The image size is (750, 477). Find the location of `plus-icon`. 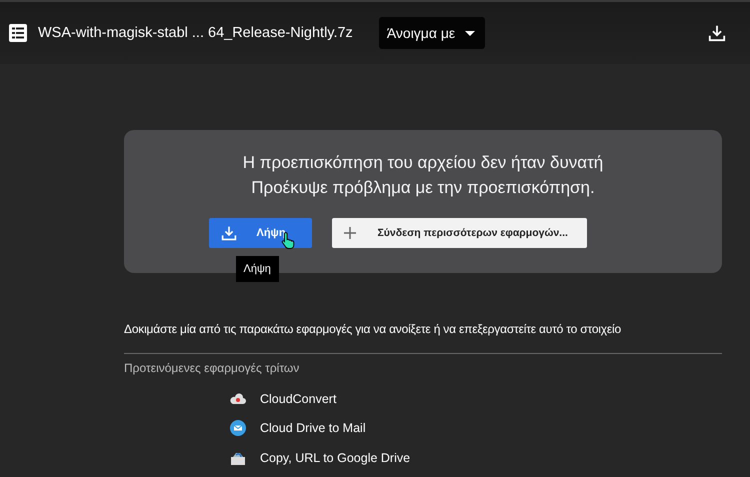

plus-icon is located at coordinates (350, 233).